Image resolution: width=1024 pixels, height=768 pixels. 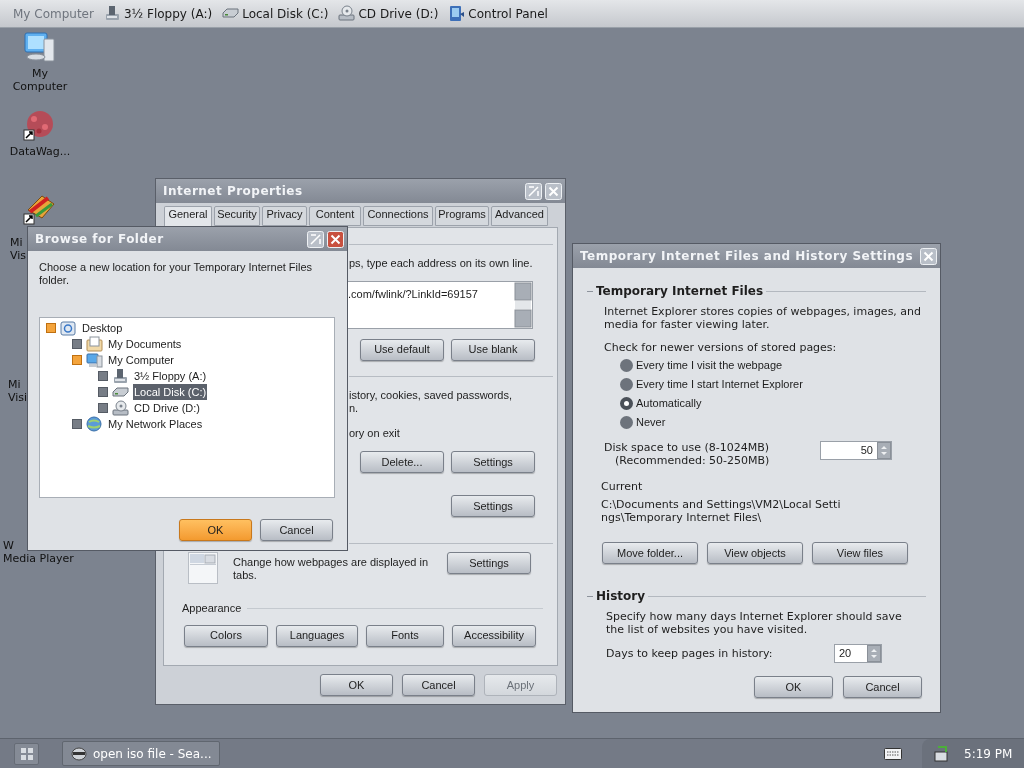 I want to click on tree-item: My Computer, so click(x=141, y=360).